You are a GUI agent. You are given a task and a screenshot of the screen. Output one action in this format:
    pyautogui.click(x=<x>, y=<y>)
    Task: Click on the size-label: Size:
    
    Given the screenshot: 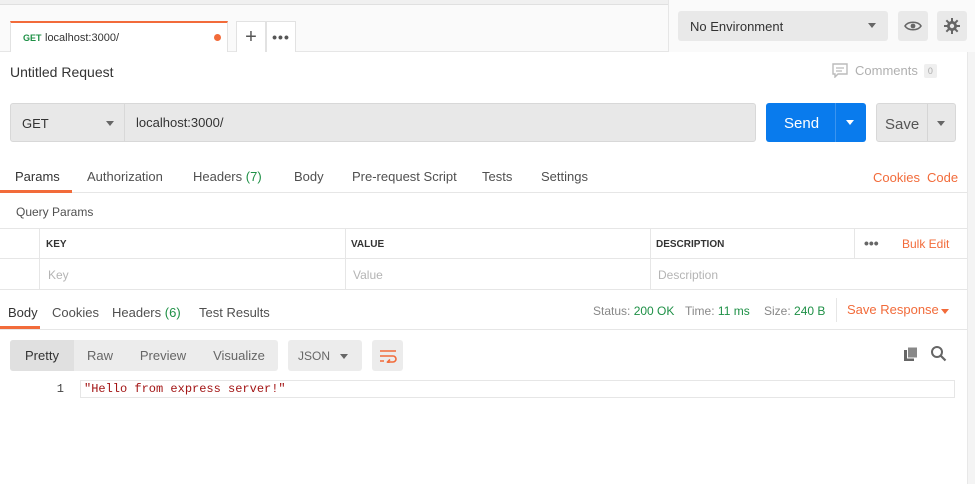 What is the action you would take?
    pyautogui.click(x=777, y=311)
    